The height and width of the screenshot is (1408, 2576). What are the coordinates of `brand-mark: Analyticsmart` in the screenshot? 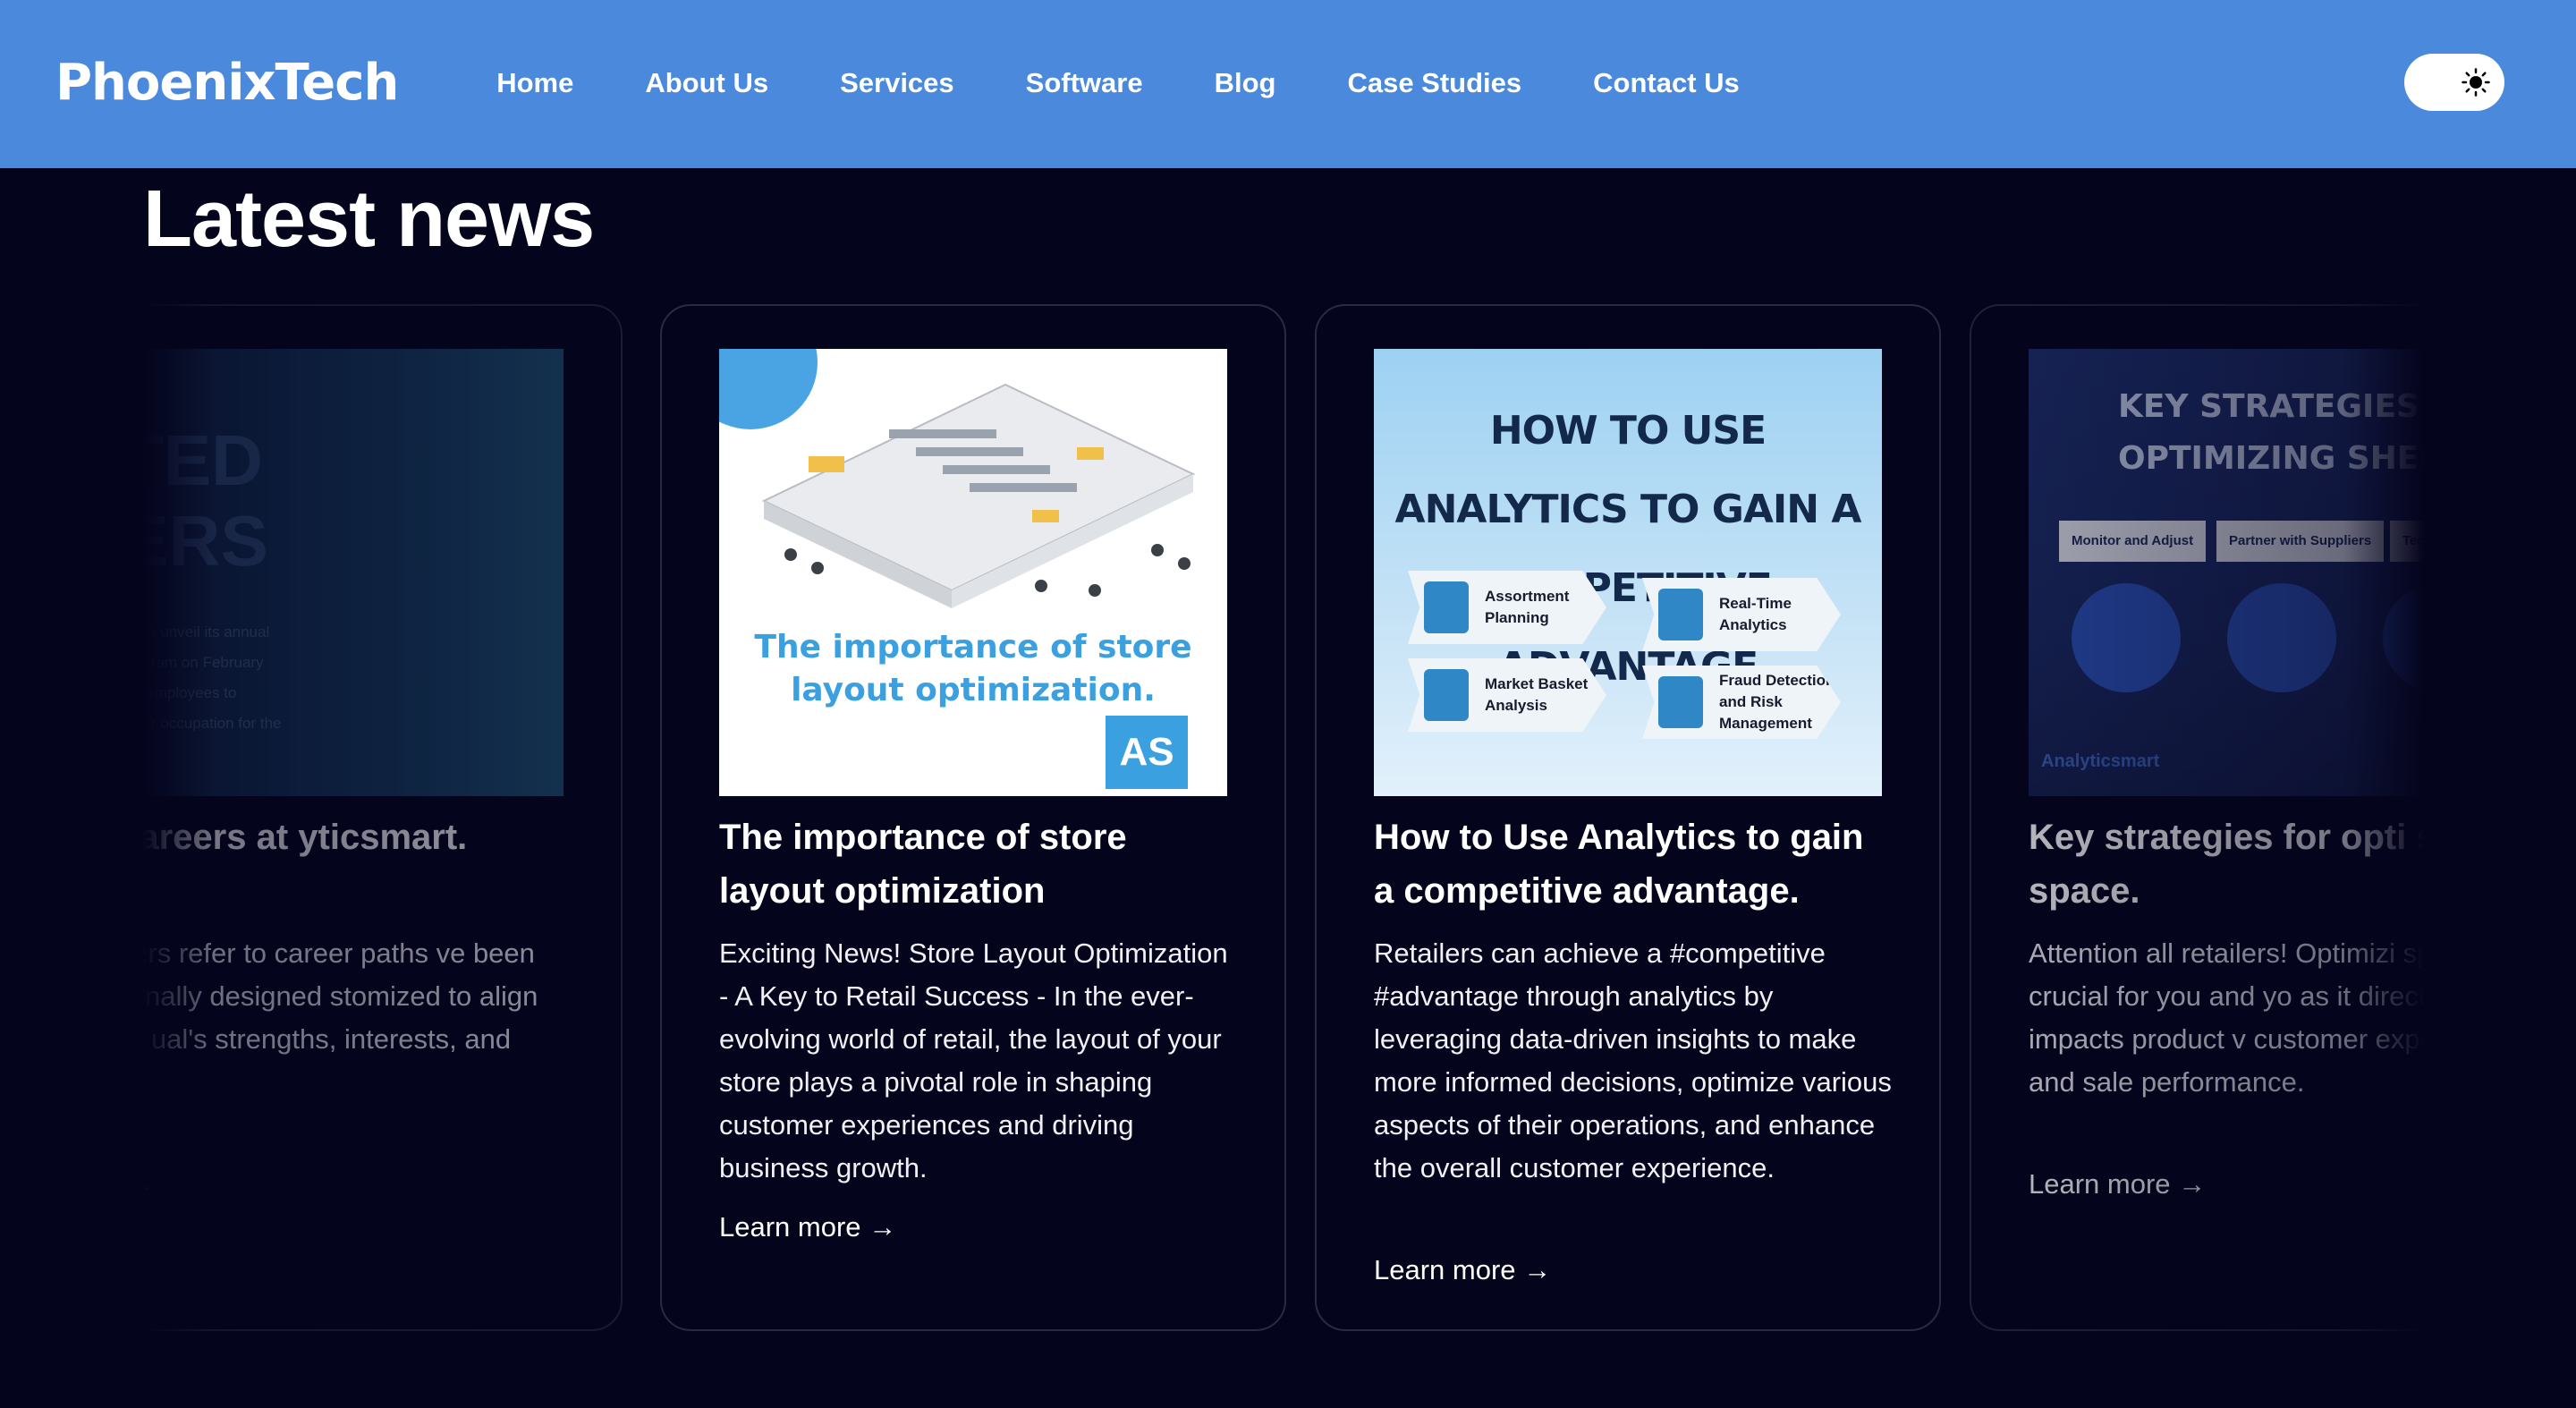 It's located at (2100, 761).